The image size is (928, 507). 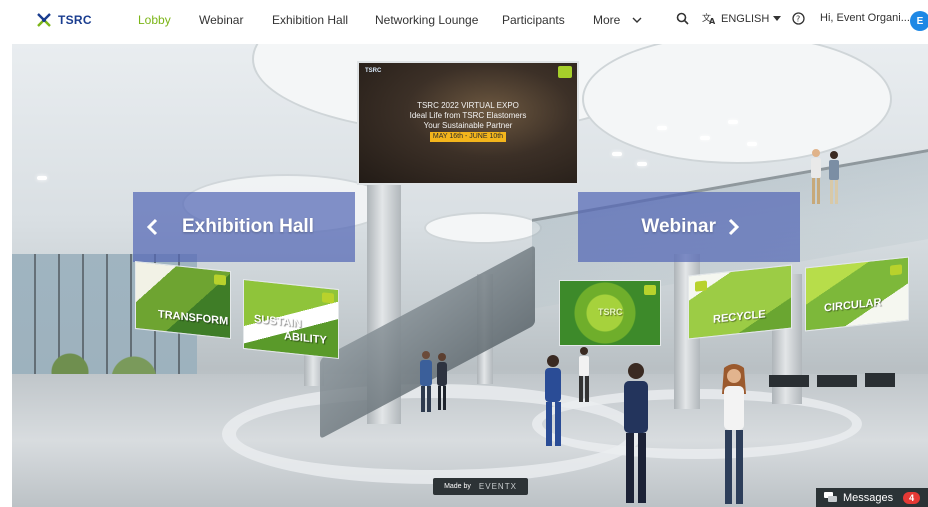 What do you see at coordinates (734, 227) in the screenshot?
I see `chevron-right-icon` at bounding box center [734, 227].